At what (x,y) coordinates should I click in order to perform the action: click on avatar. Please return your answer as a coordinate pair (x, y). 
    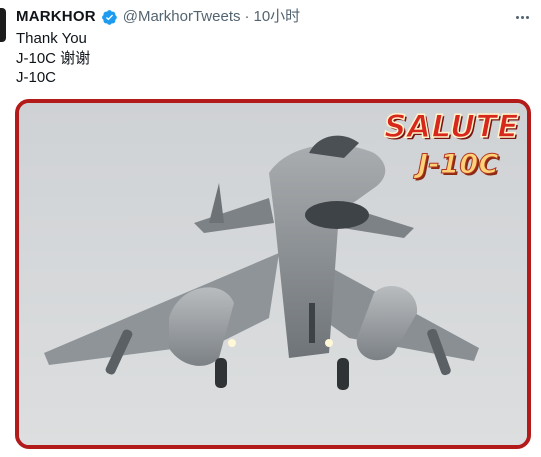
    Looking at the image, I should click on (3, 25).